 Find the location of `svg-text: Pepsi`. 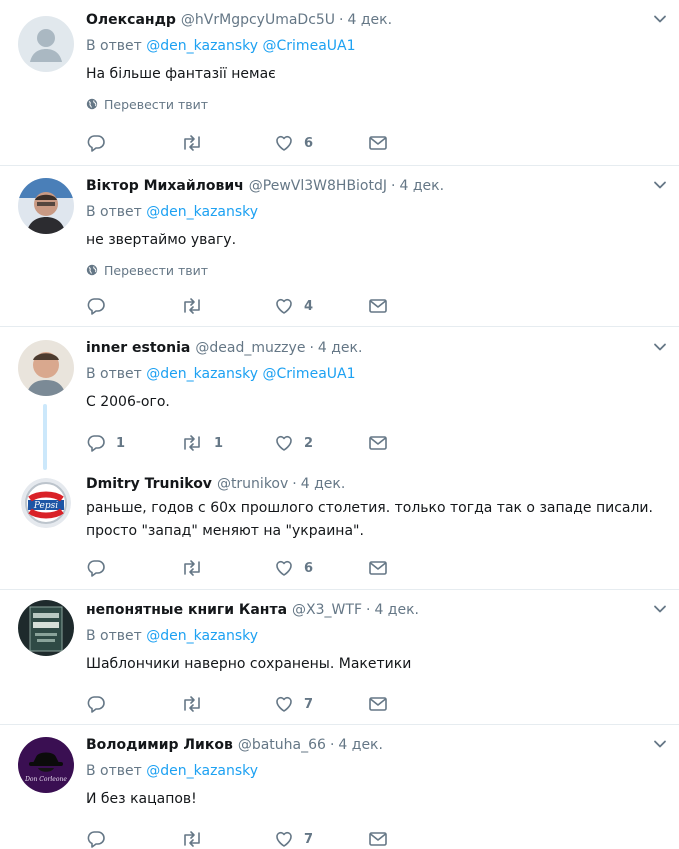

svg-text: Pepsi is located at coordinates (45, 506).